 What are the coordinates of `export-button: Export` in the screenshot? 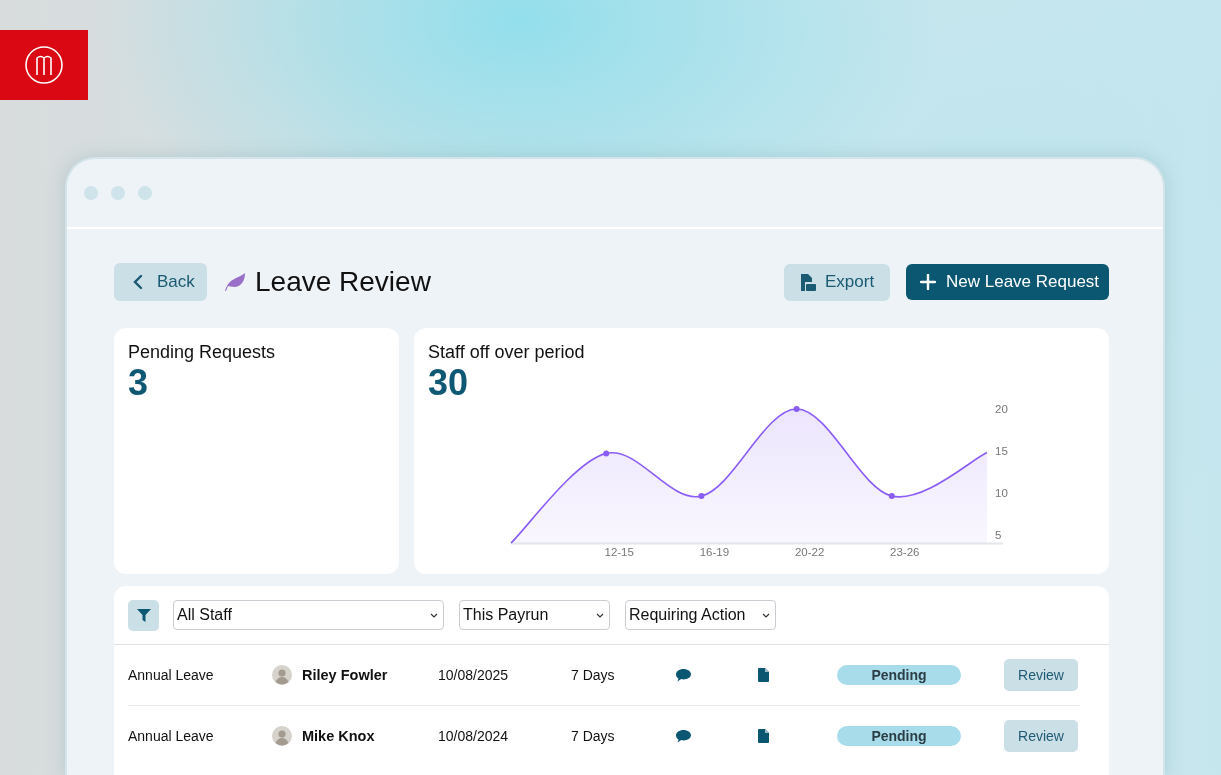 It's located at (837, 282).